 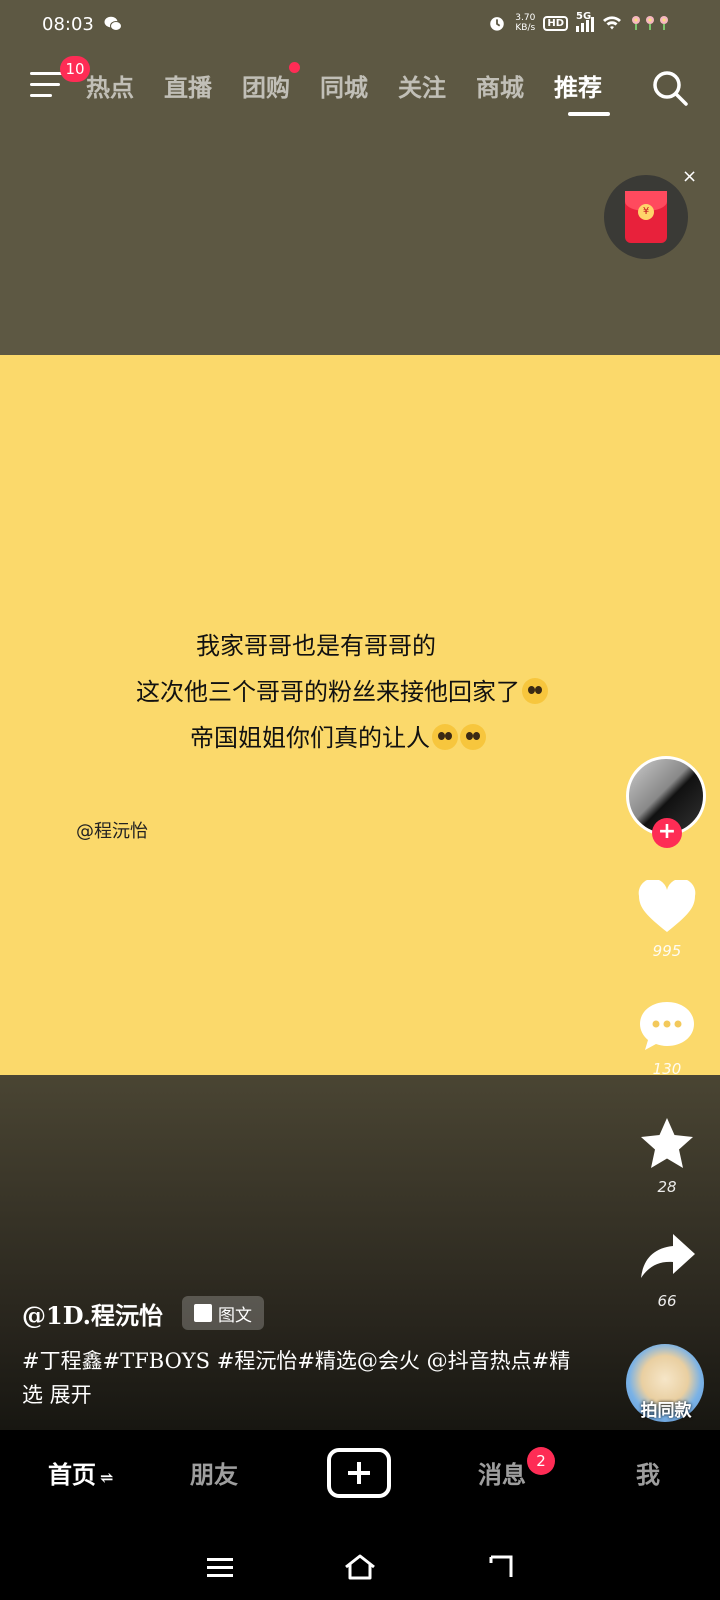 I want to click on status-icons: 3.70 KB/s HD 5G, so click(x=578, y=22).